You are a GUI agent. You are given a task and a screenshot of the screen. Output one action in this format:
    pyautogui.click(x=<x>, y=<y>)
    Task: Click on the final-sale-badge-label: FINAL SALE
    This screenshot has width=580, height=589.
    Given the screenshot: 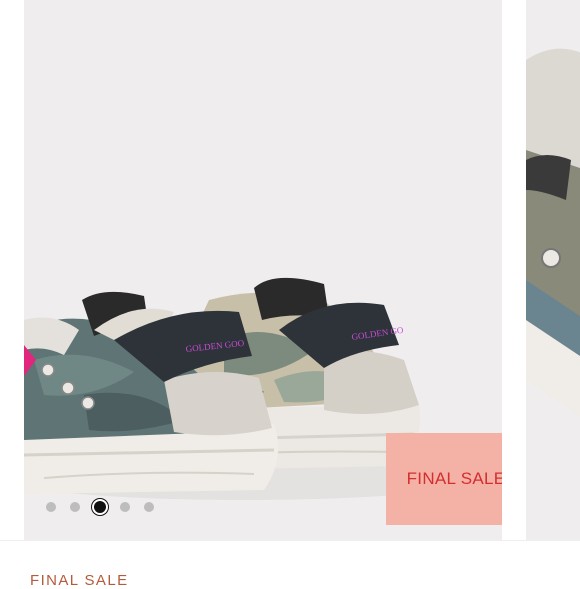 What is the action you would take?
    pyautogui.click(x=454, y=478)
    